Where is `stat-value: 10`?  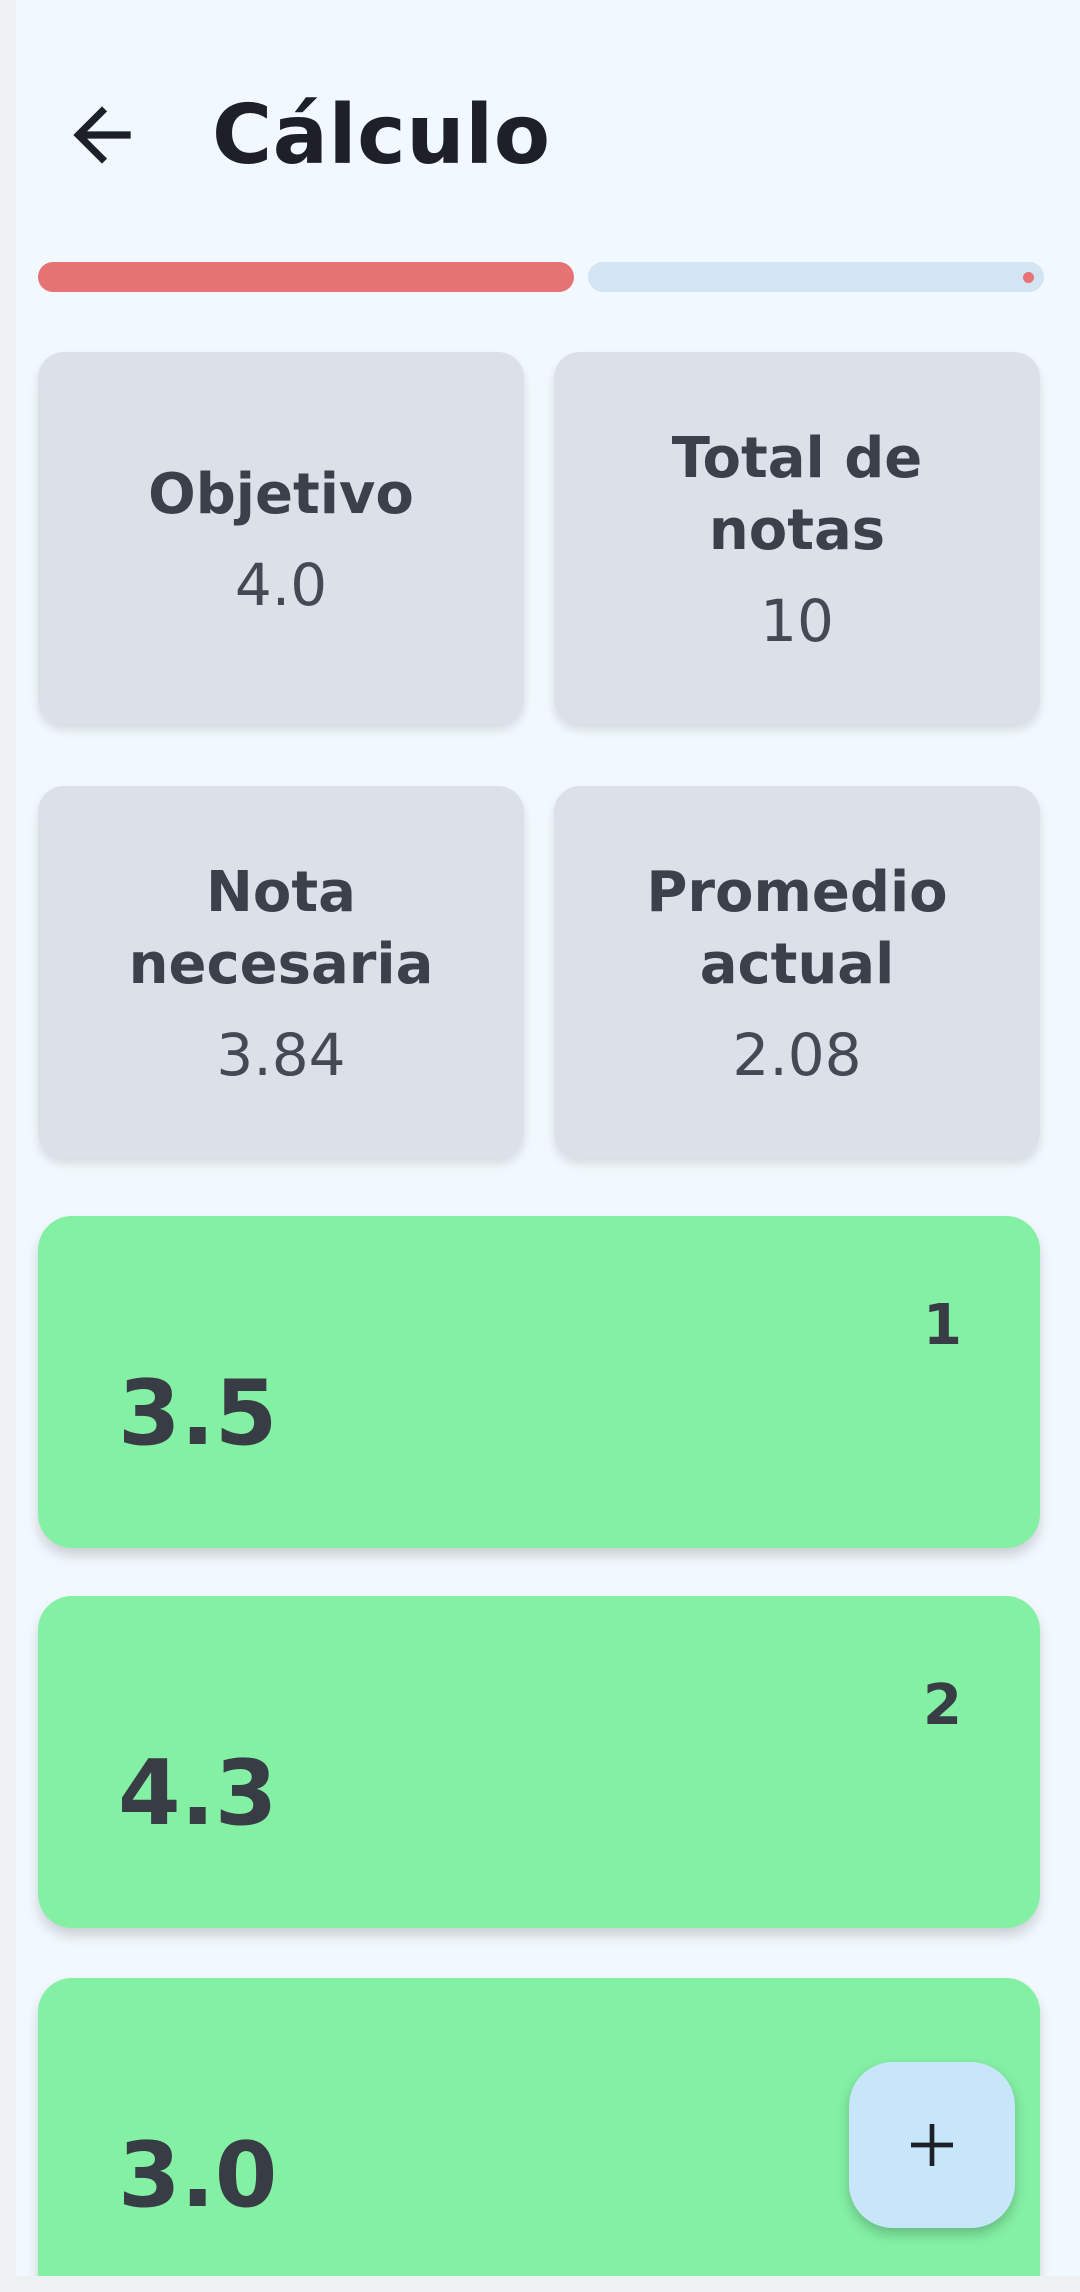
stat-value: 10 is located at coordinates (797, 621).